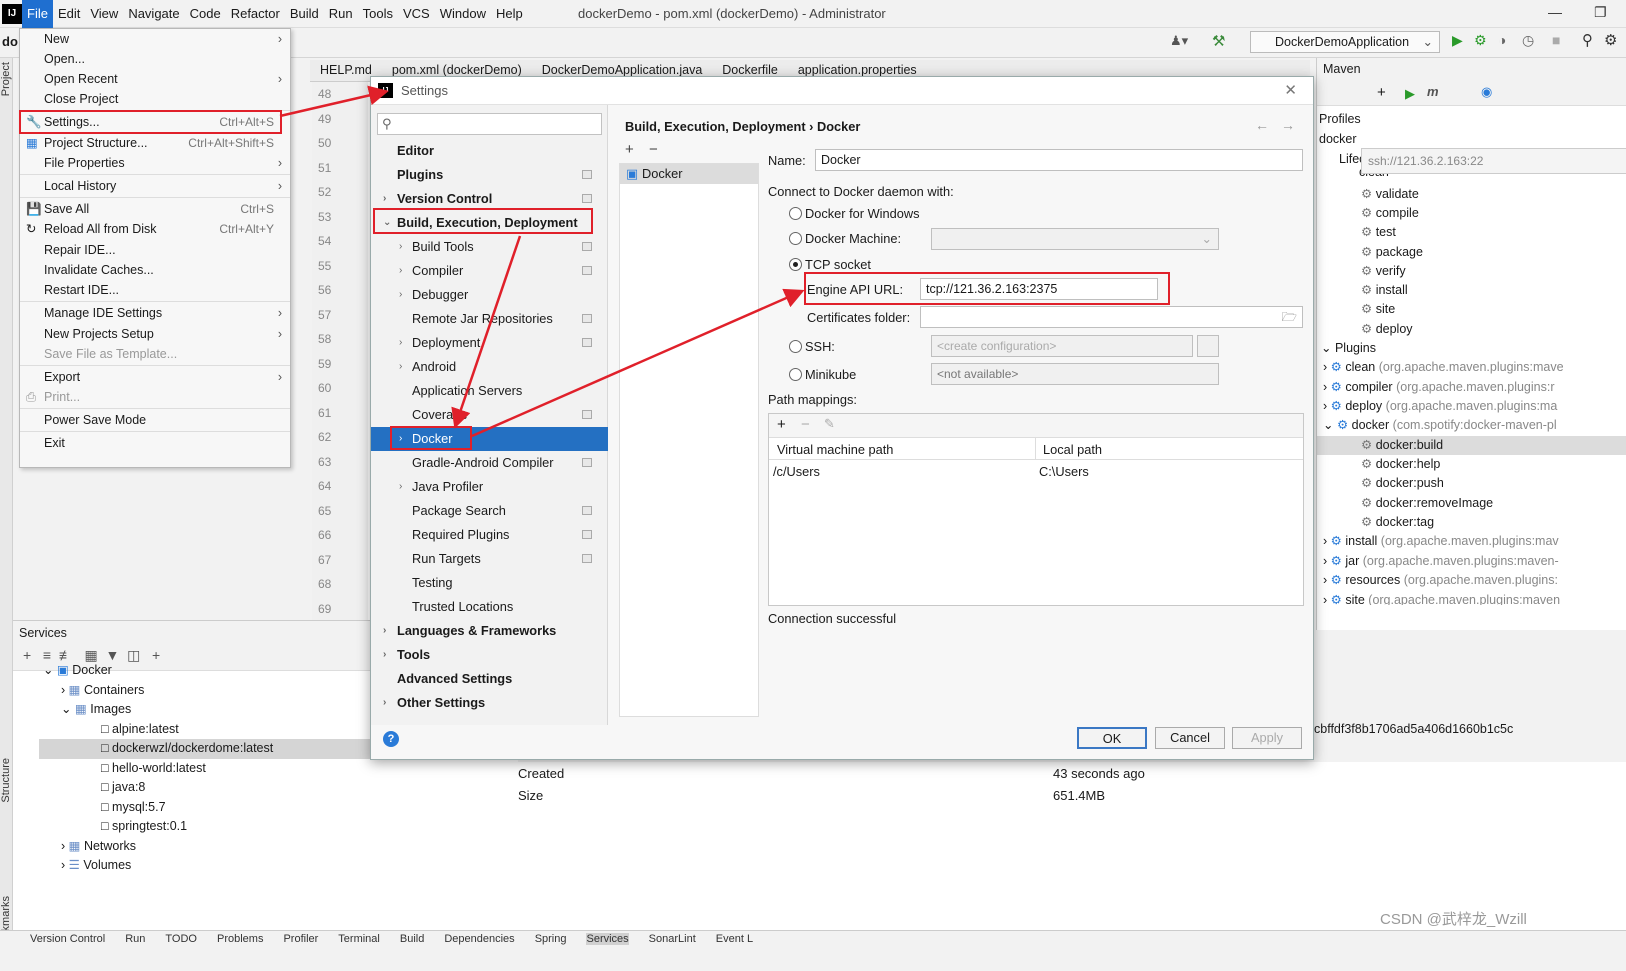 This screenshot has height=971, width=1626. Describe the element at coordinates (486, 332) in the screenshot. I see `arrow-build-to-docker` at that location.